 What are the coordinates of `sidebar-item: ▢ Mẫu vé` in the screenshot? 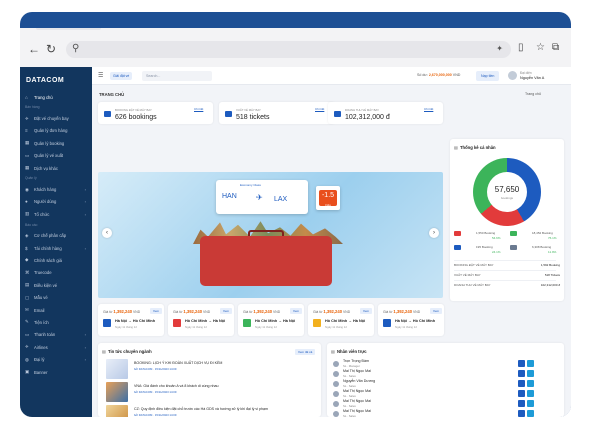 It's located at (56, 297).